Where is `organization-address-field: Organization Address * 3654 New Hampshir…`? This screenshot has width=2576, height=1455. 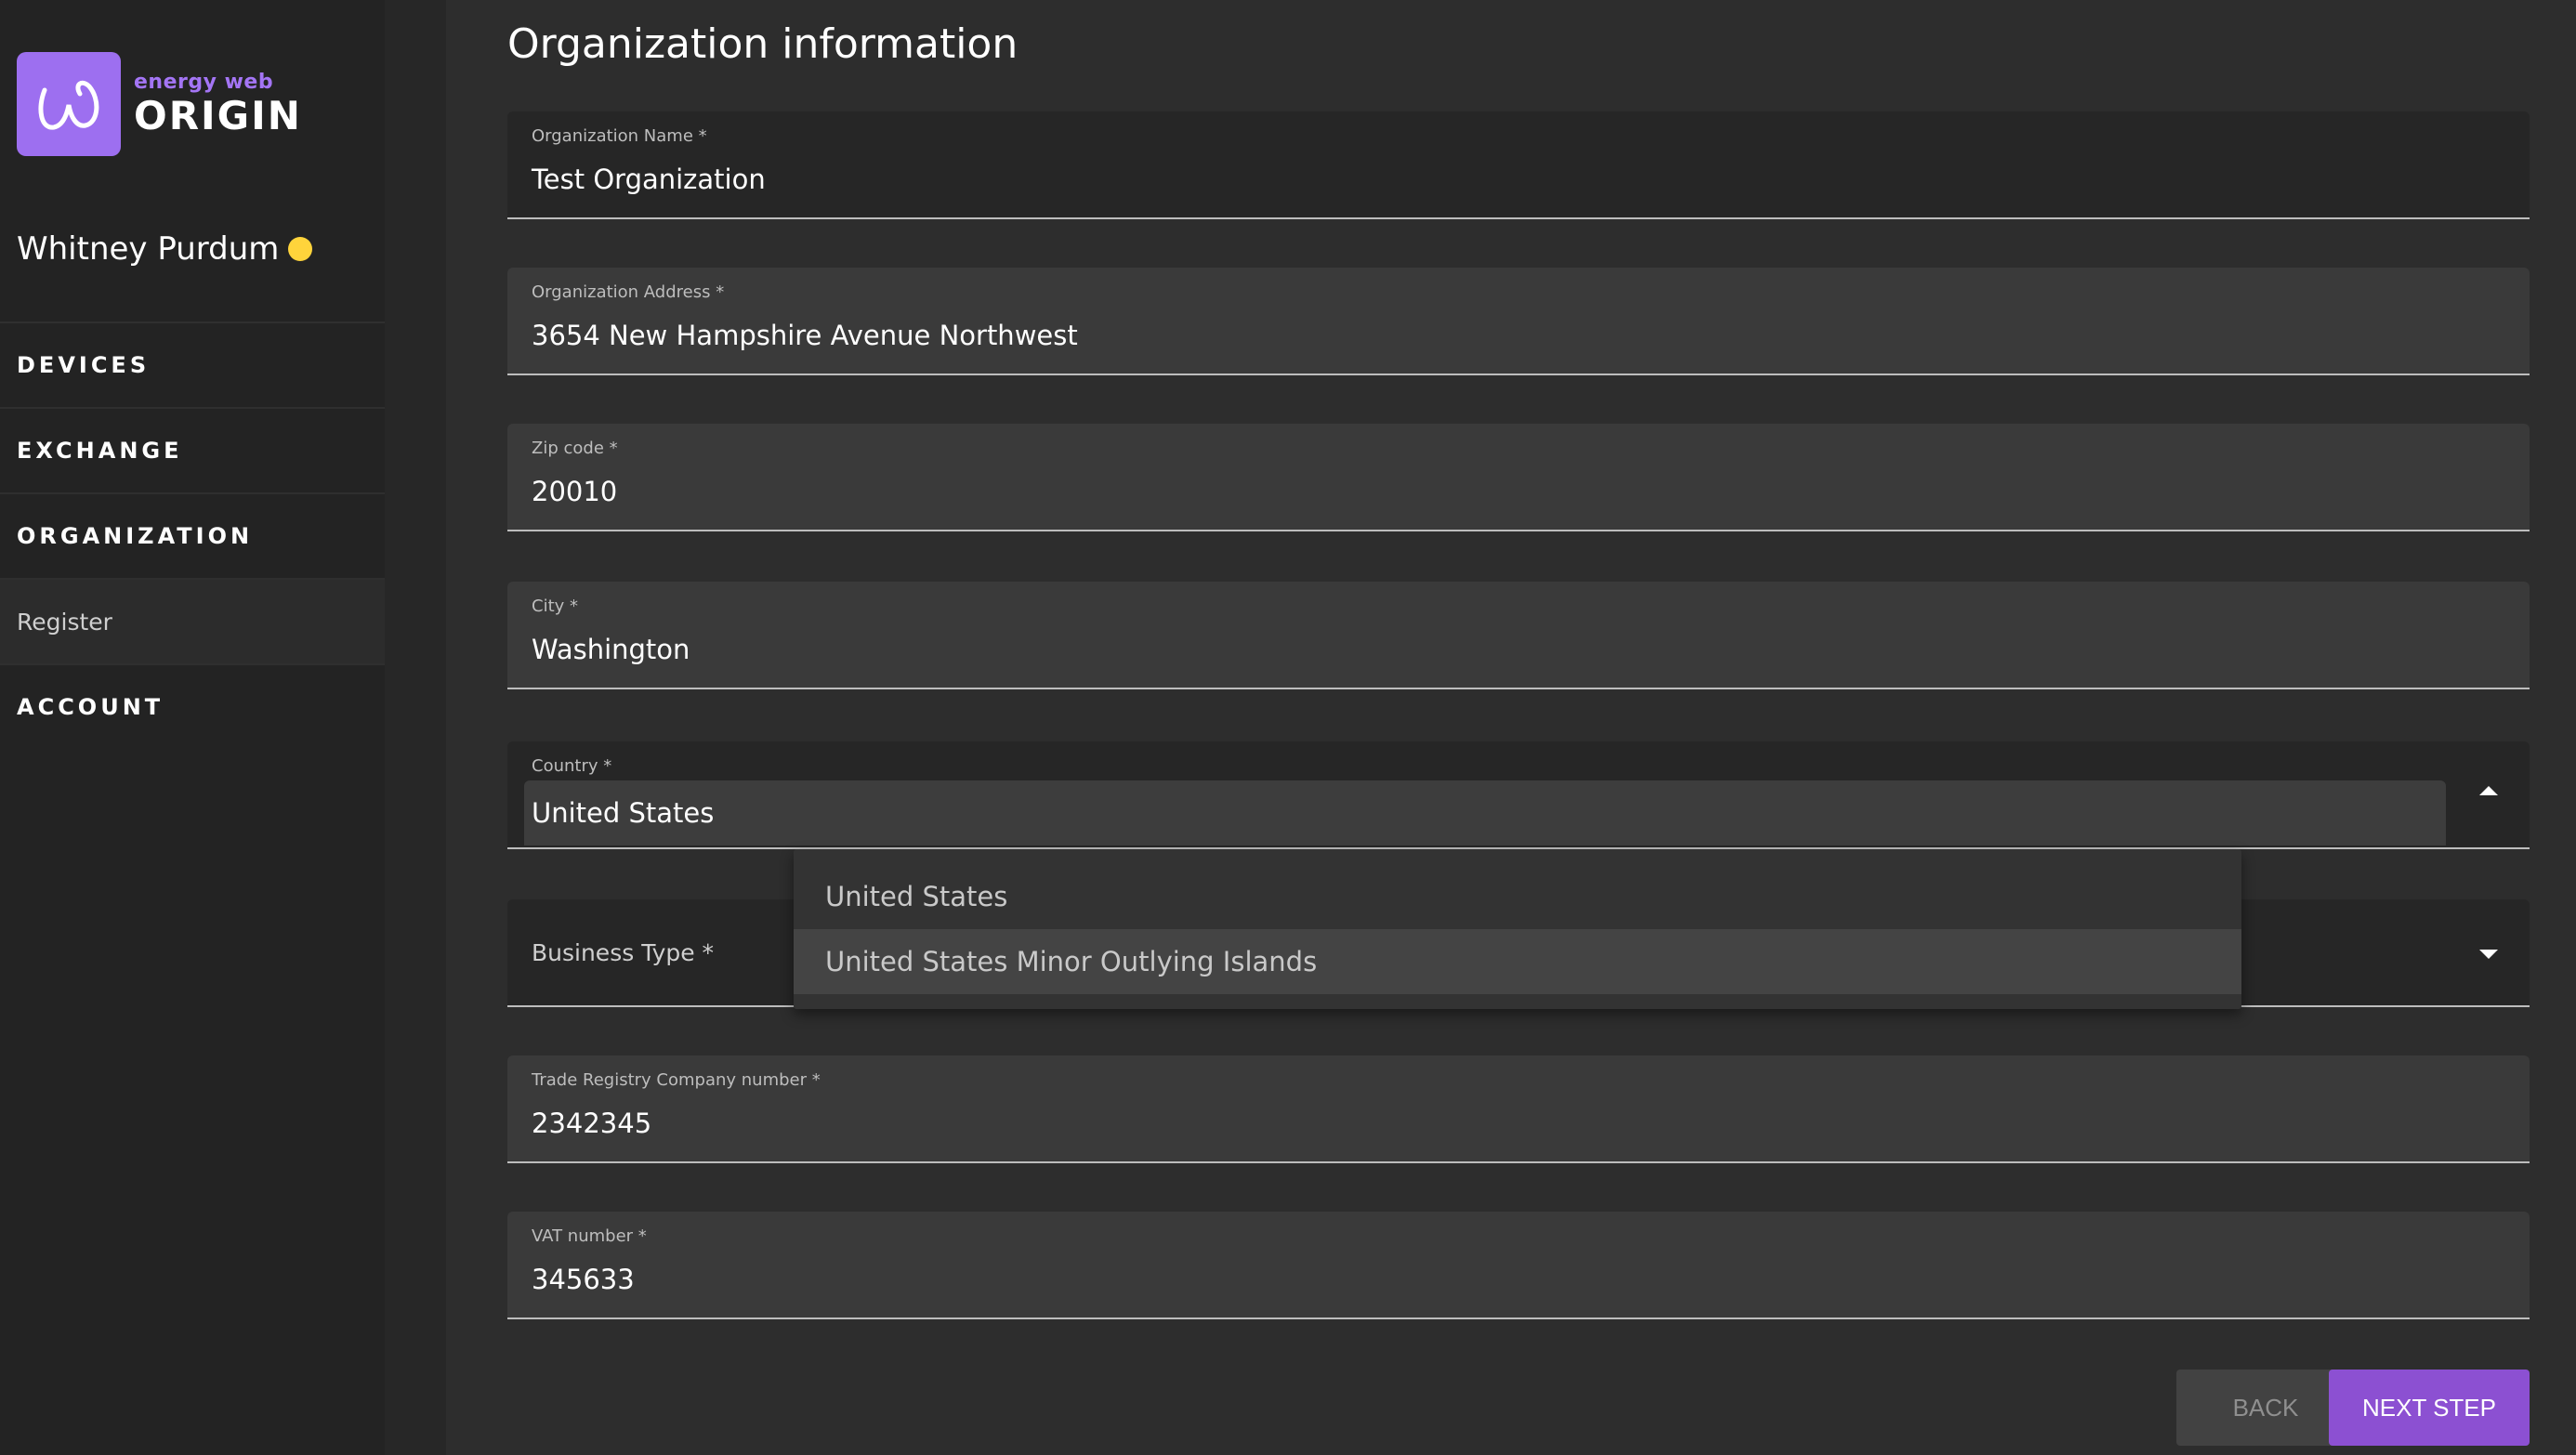
organization-address-field: Organization Address * 3654 New Hampshir… is located at coordinates (1518, 321).